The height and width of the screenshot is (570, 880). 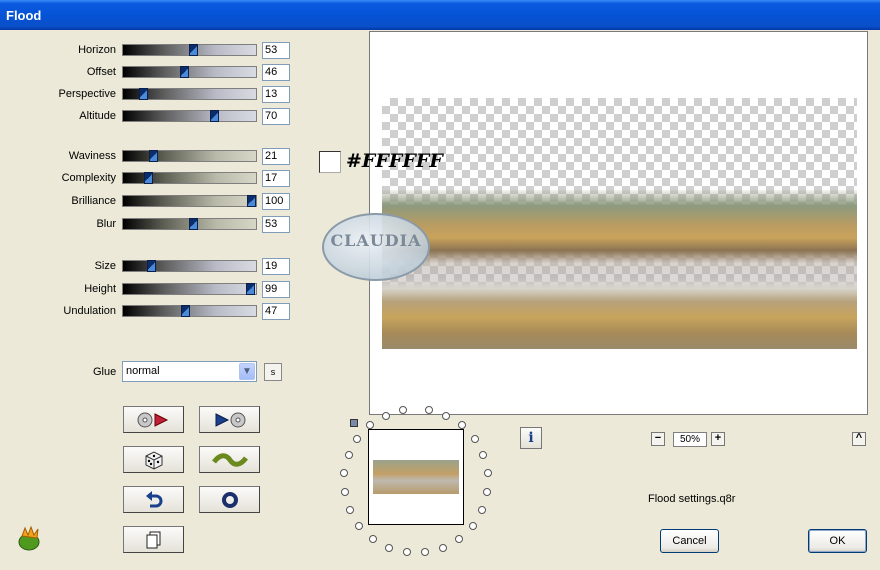 I want to click on cancel-button: Cancel, so click(x=689, y=541).